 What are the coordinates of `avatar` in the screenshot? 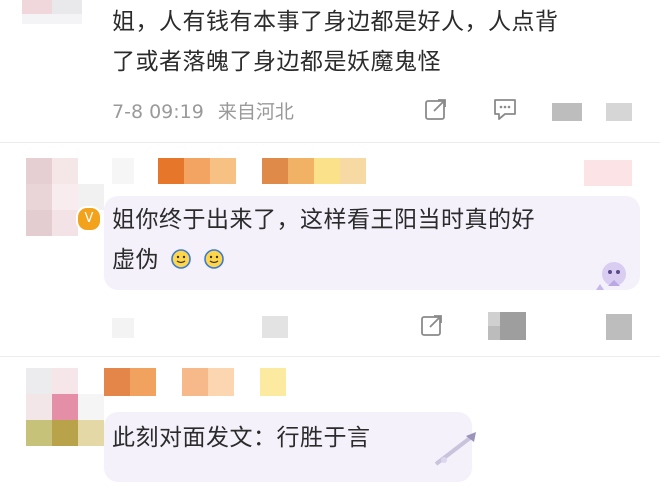 It's located at (66, 418).